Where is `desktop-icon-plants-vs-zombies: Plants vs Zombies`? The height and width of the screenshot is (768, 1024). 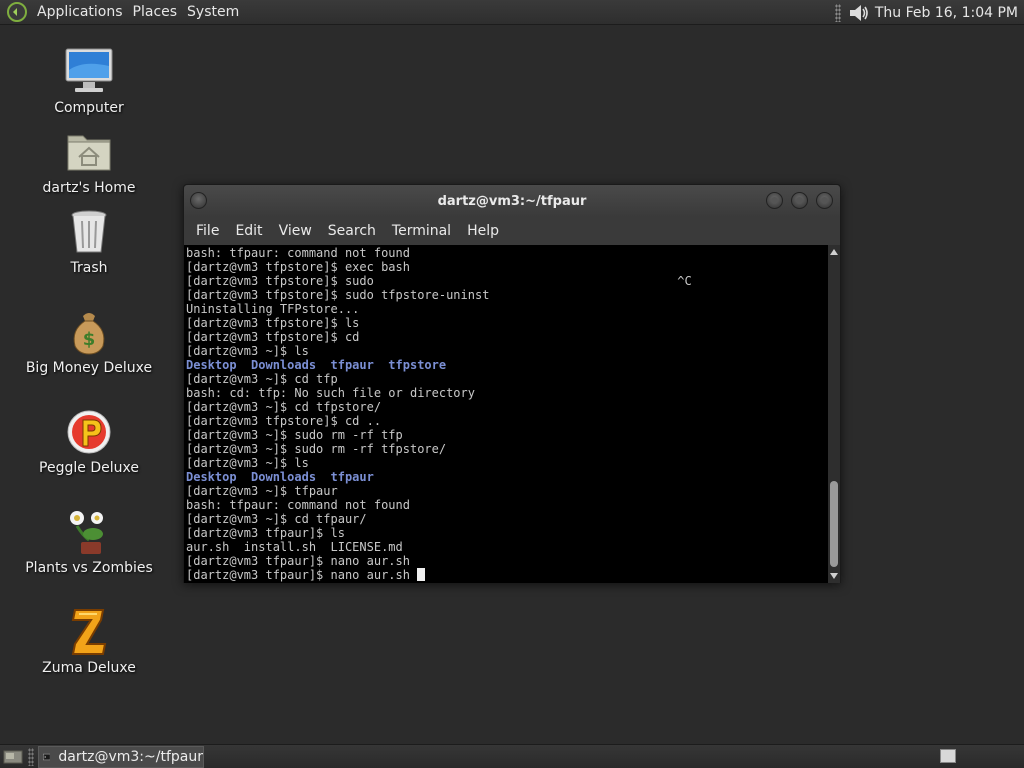 desktop-icon-plants-vs-zombies: Plants vs Zombies is located at coordinates (89, 541).